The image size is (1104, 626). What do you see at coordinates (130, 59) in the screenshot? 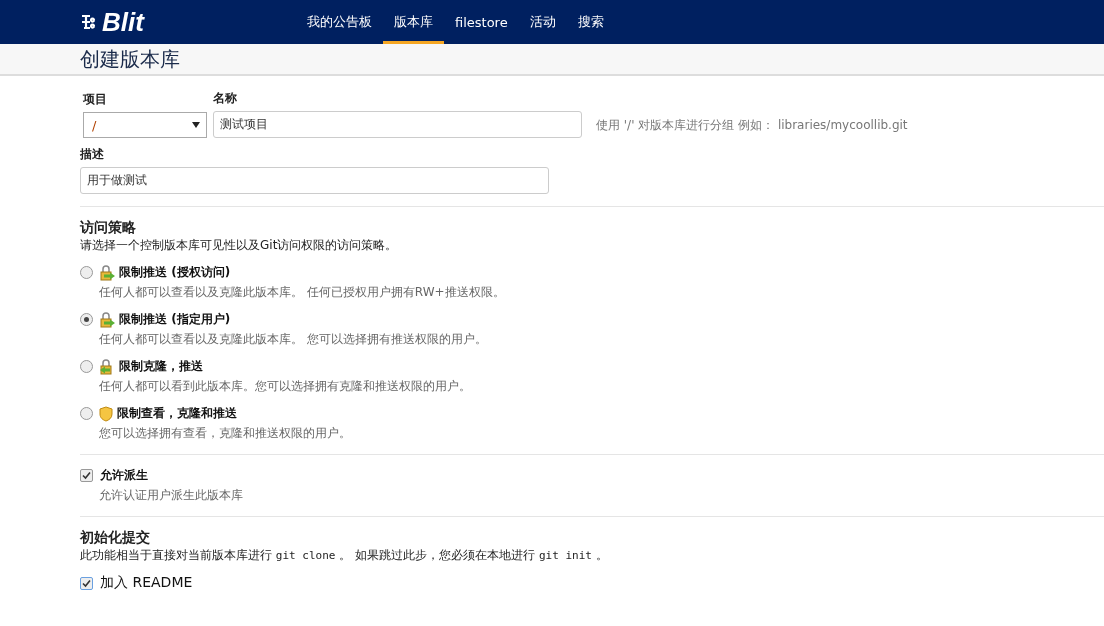
I see `page-title: 创建版本库` at bounding box center [130, 59].